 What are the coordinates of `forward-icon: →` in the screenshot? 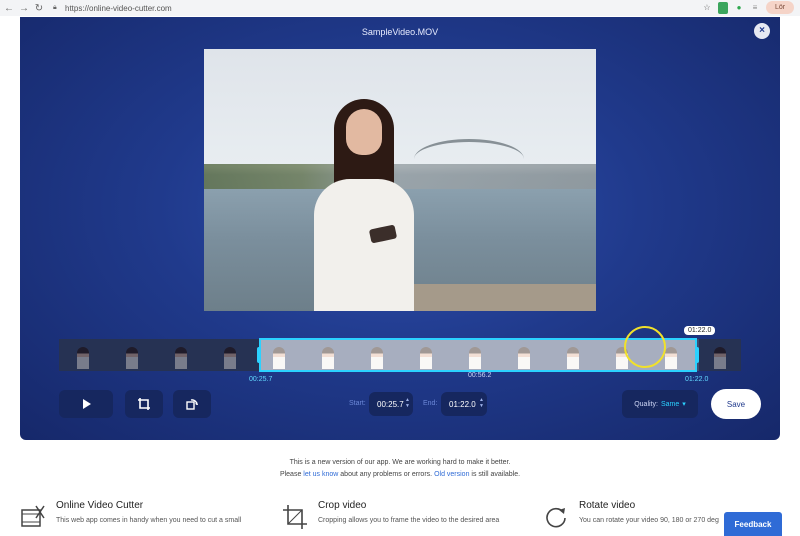 It's located at (24, 8).